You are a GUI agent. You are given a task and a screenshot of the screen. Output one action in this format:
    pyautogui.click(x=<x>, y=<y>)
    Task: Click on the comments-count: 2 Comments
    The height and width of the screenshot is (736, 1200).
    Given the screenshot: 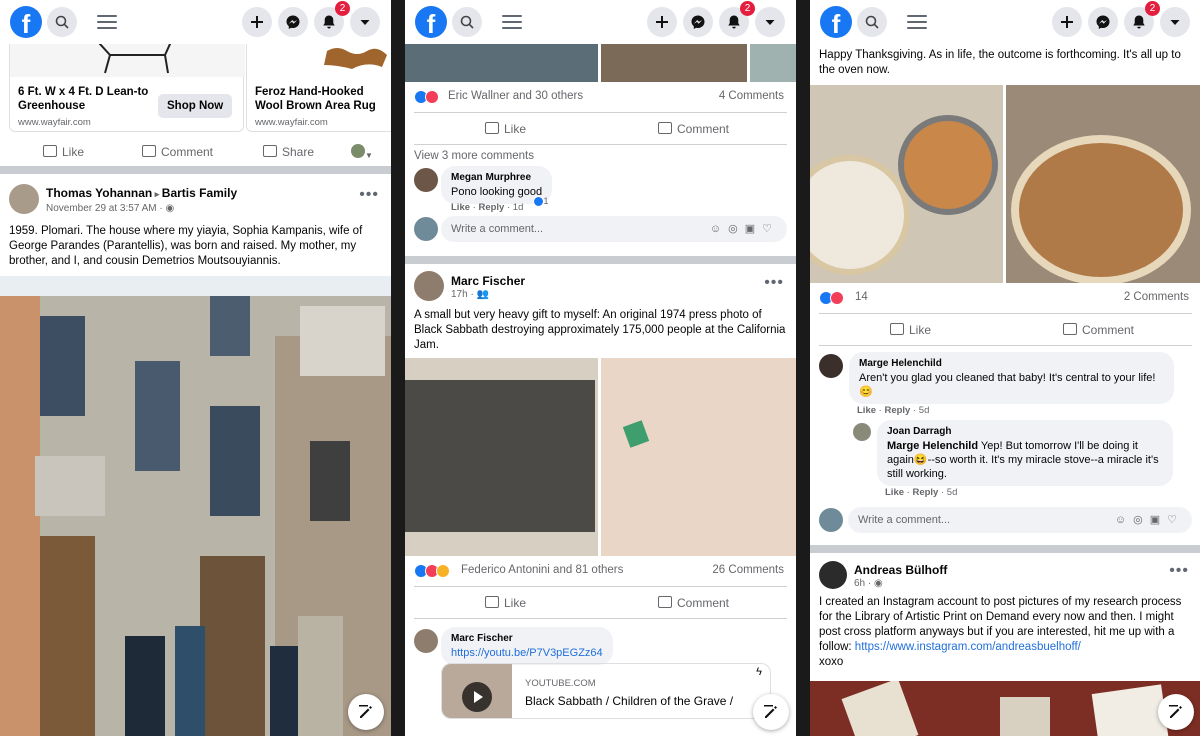 What is the action you would take?
    pyautogui.click(x=1156, y=297)
    